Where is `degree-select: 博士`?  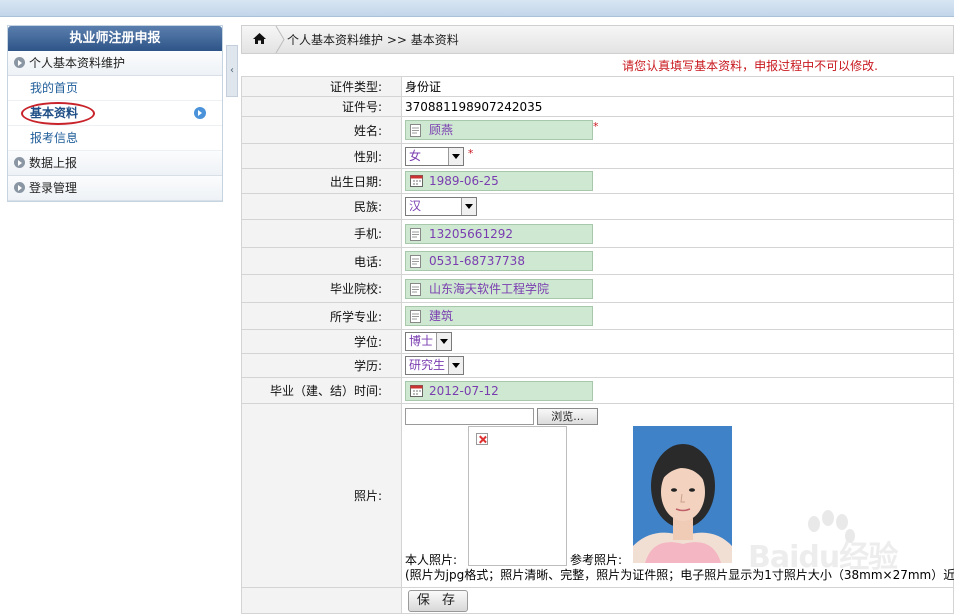 degree-select: 博士 is located at coordinates (428, 341).